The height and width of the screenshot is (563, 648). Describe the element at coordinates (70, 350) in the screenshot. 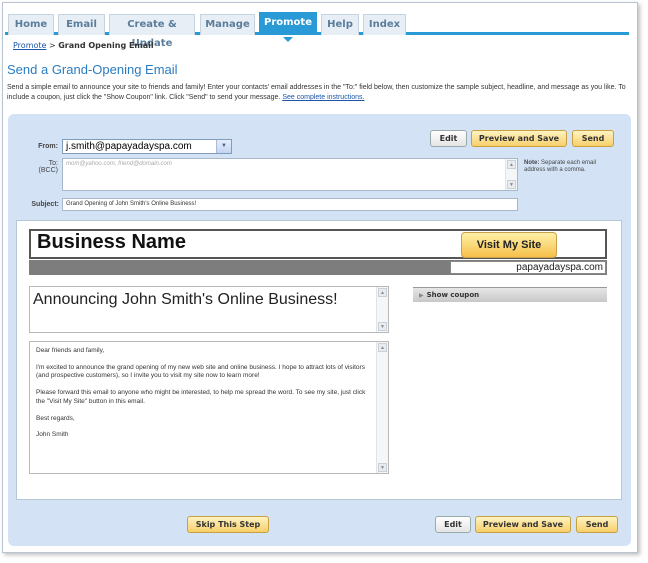

I see `message-paragraph: Dear friends and family,` at that location.